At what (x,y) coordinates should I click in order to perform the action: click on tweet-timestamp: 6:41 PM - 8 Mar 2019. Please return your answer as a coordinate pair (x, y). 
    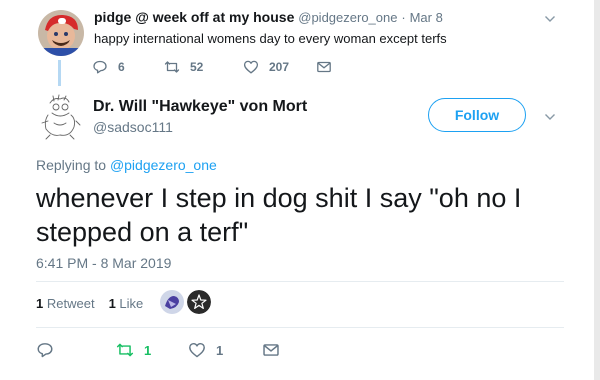
    Looking at the image, I should click on (103, 263).